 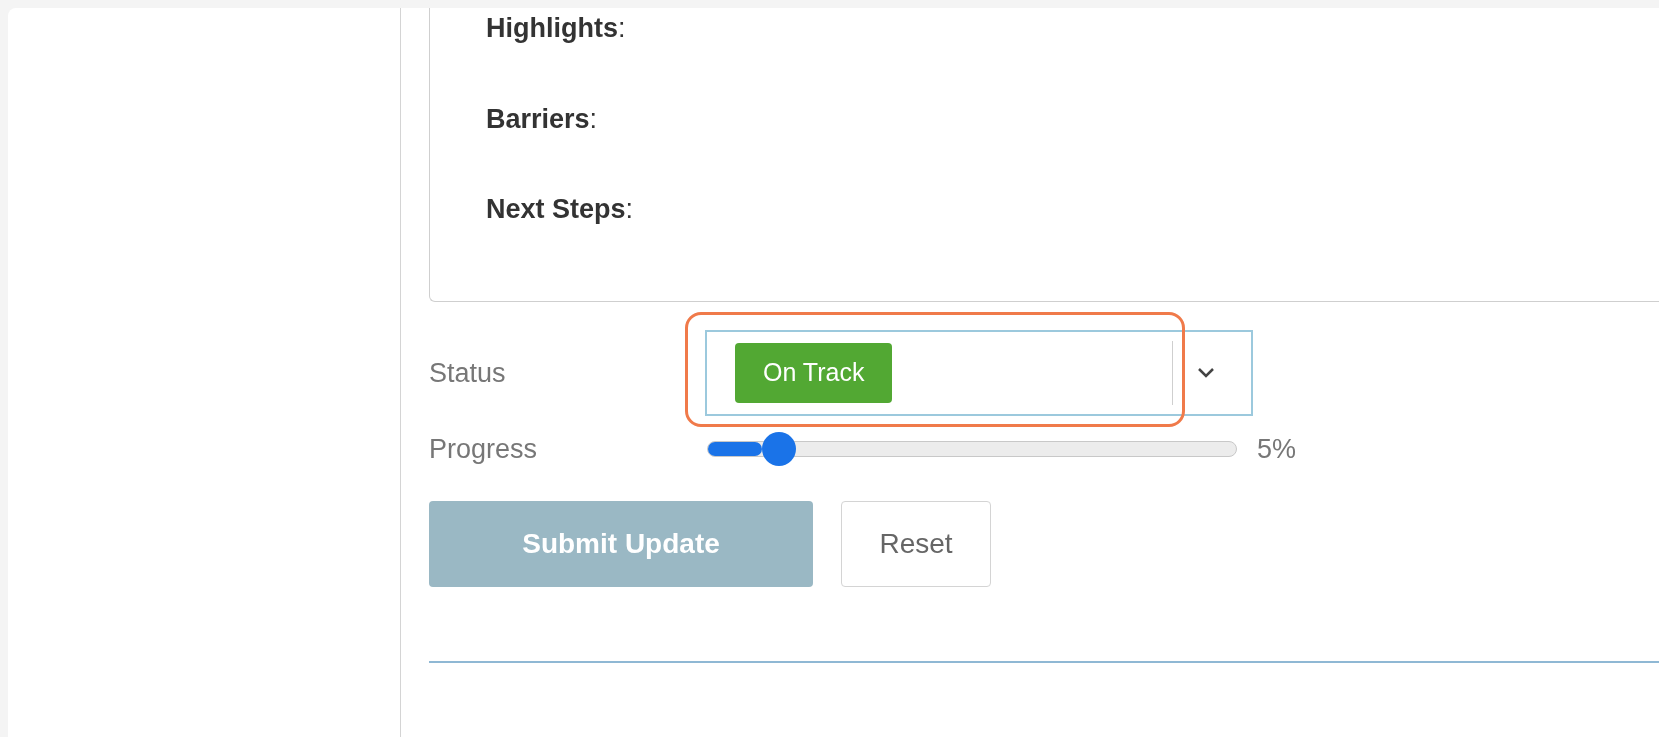 What do you see at coordinates (468, 373) in the screenshot?
I see `status-label: Status` at bounding box center [468, 373].